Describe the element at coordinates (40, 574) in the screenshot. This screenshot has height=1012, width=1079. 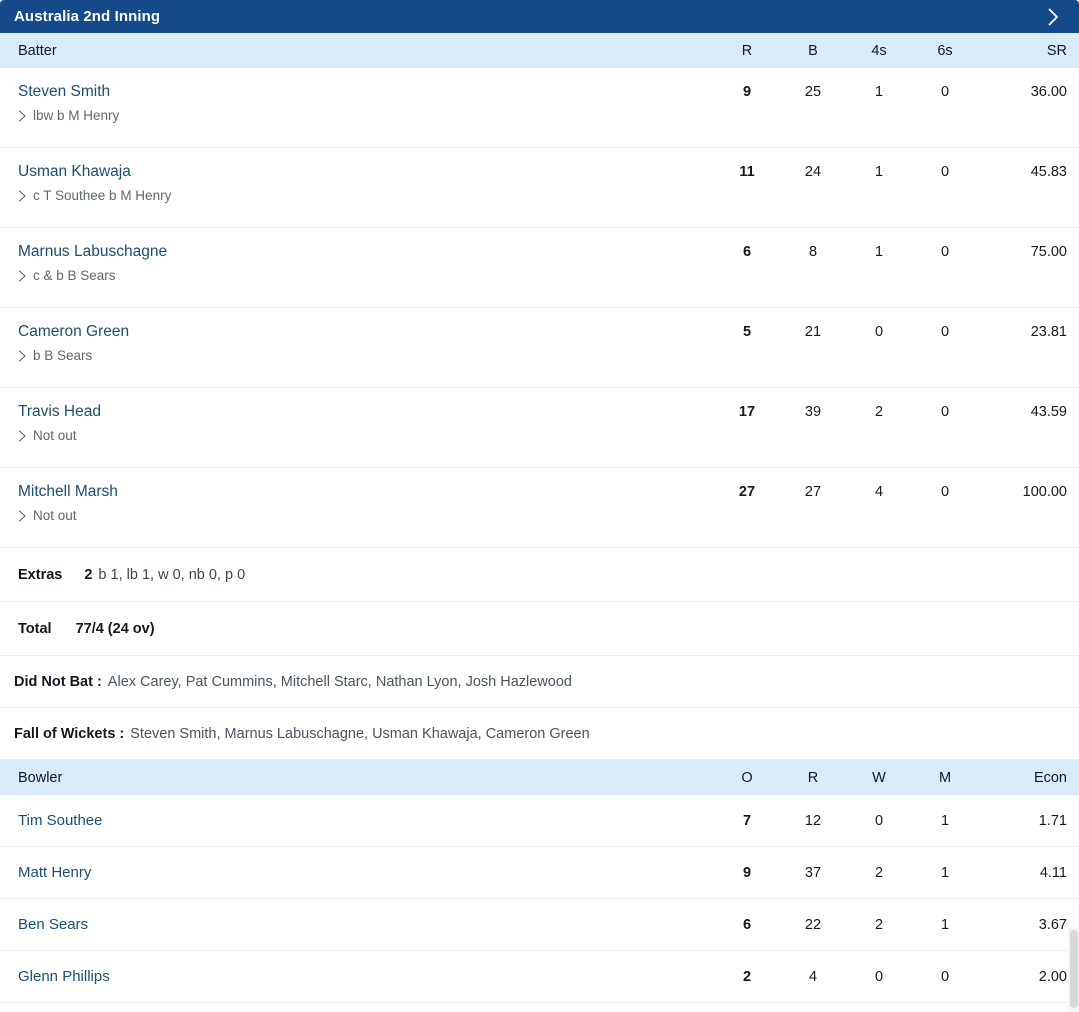
I see `extras-label: Extras` at that location.